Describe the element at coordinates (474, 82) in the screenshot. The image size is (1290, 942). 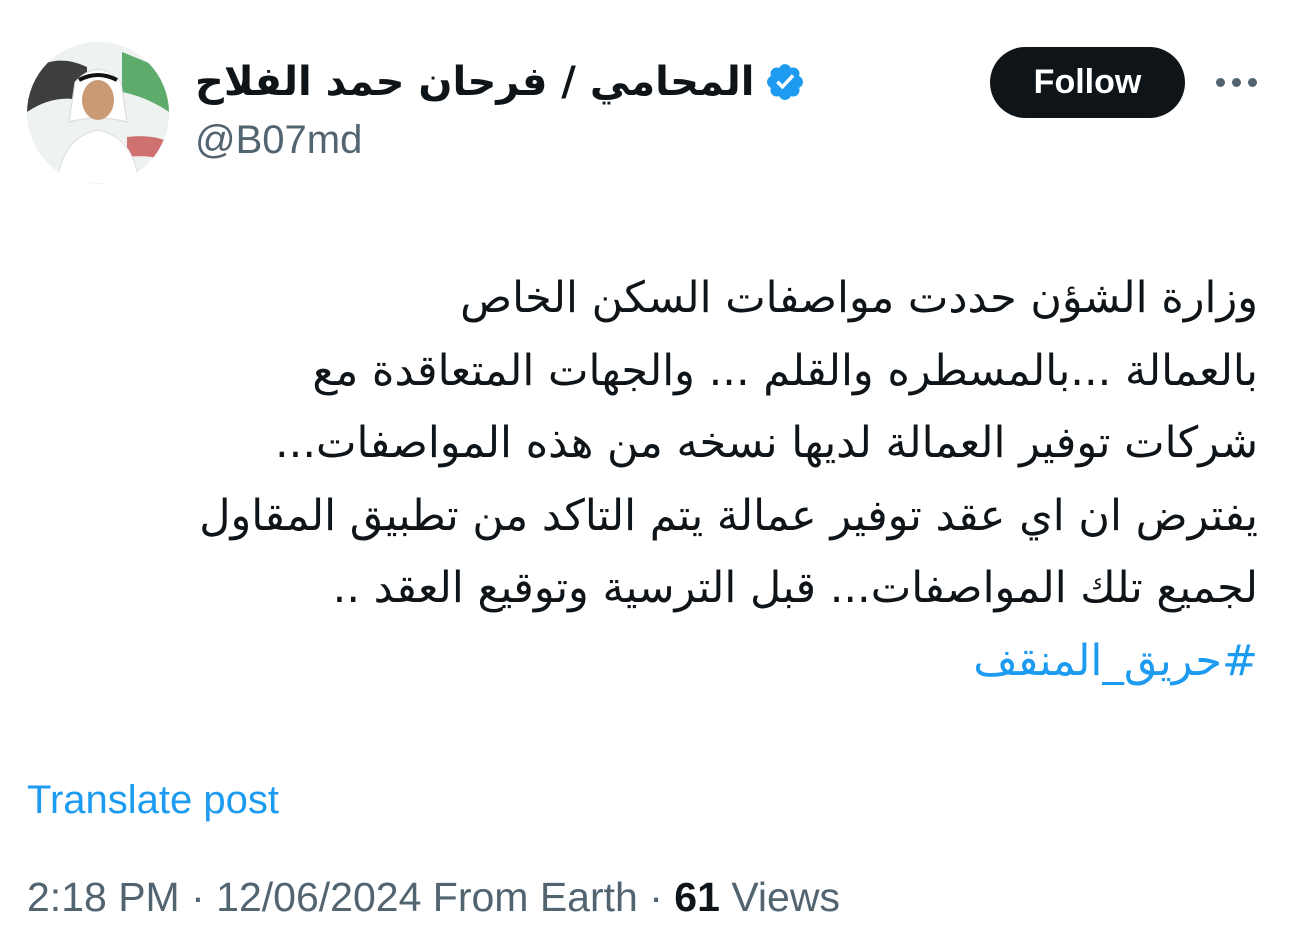
I see `author-display-name: المحامي / فرحان حمد الفلاح` at that location.